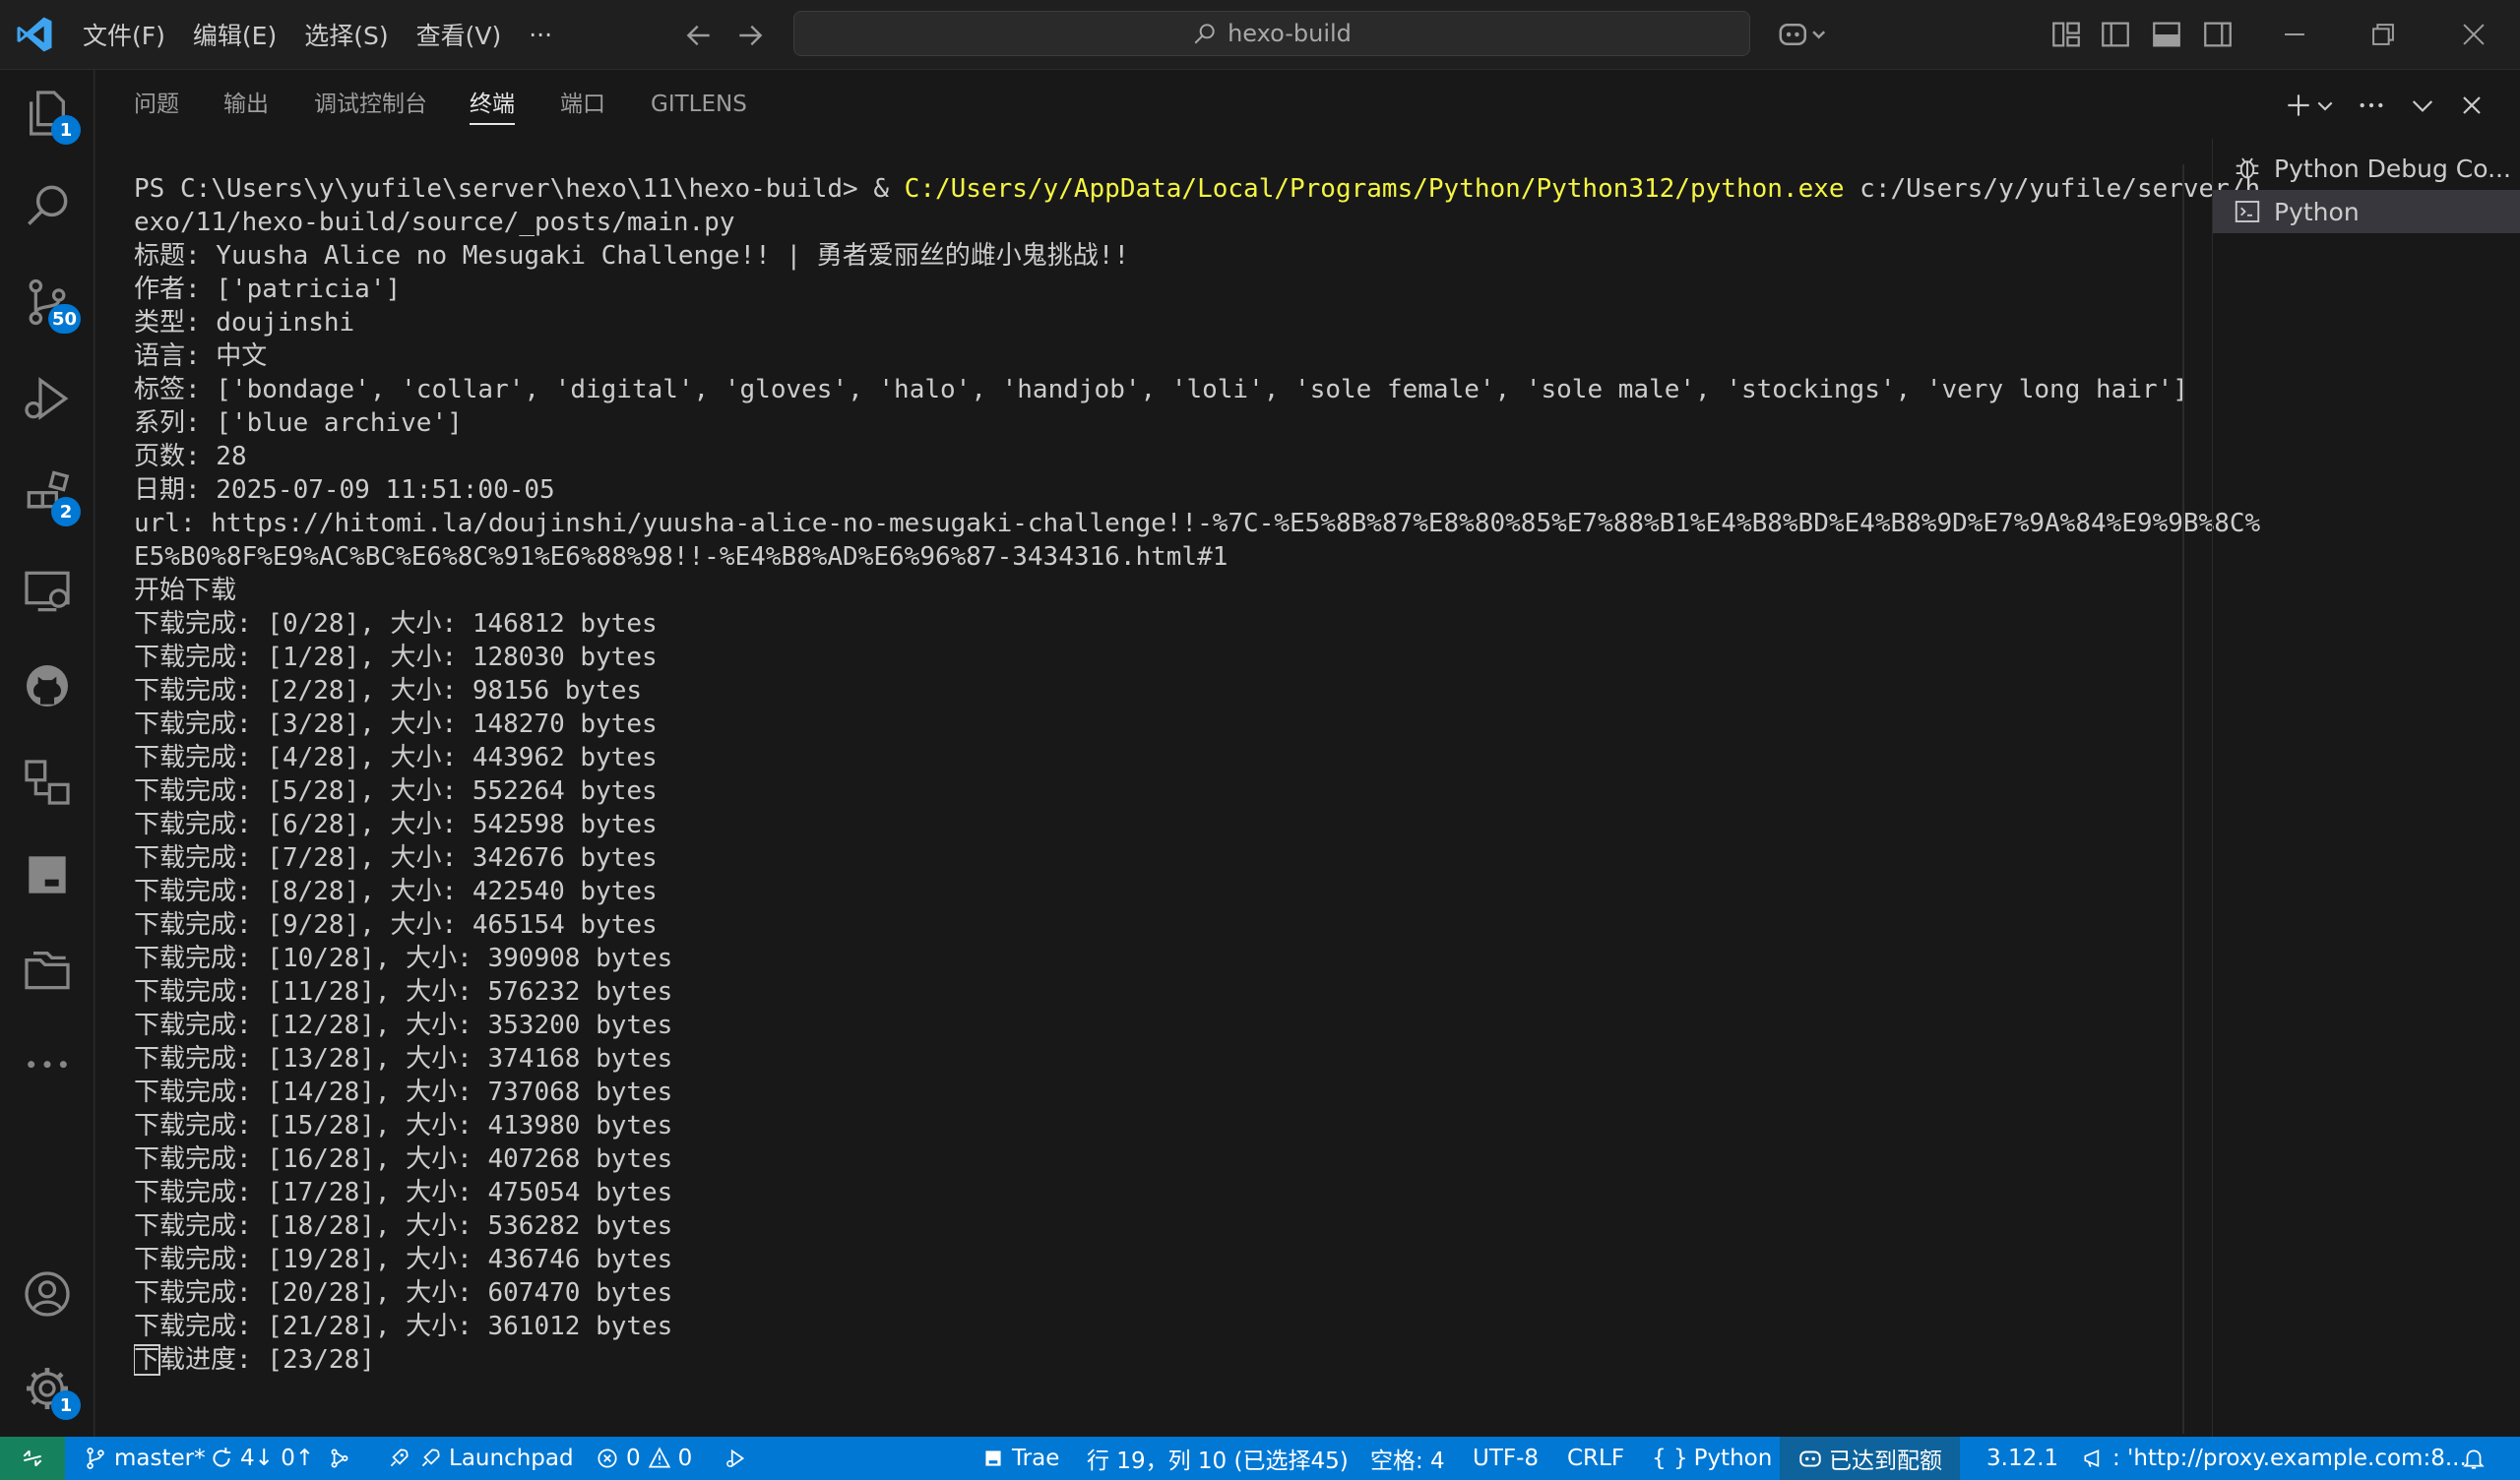 The image size is (2520, 1480). What do you see at coordinates (396, 724) in the screenshot?
I see `terminal-line: 下载完成: [3/28], 大小: 148270 bytes` at bounding box center [396, 724].